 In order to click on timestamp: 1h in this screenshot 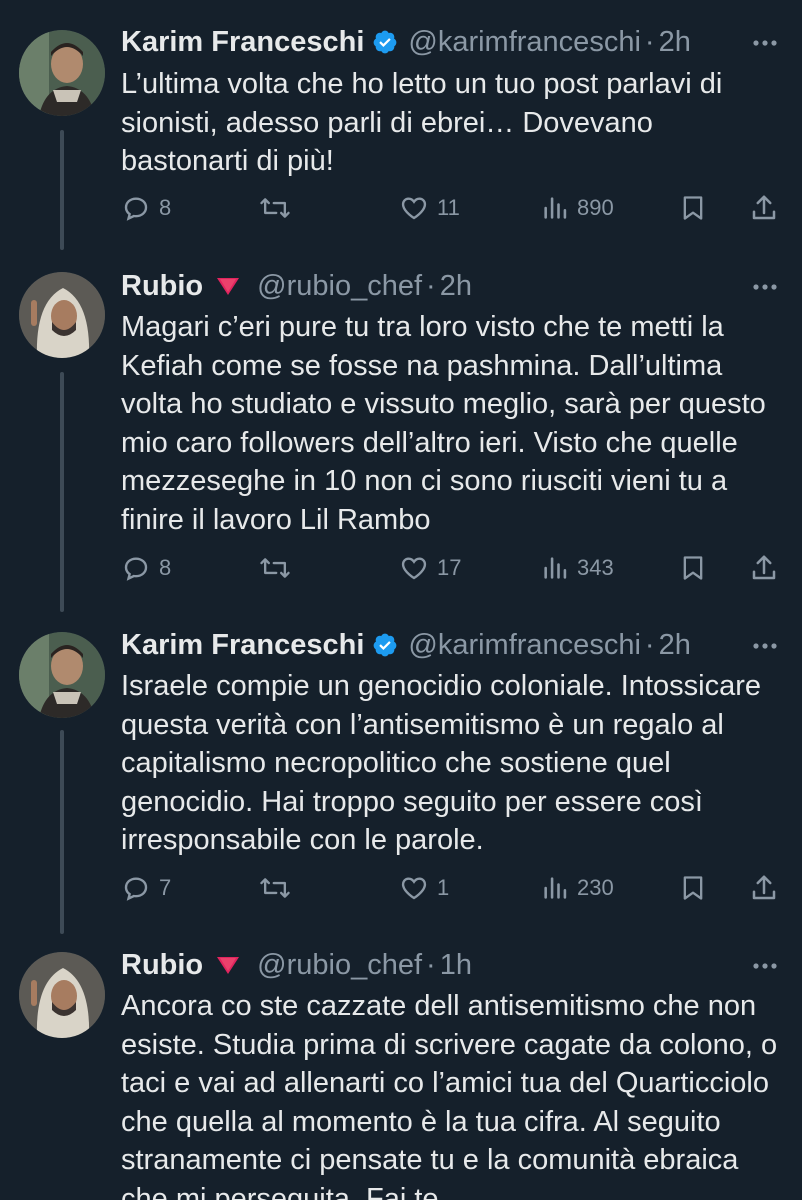, I will do `click(456, 965)`.